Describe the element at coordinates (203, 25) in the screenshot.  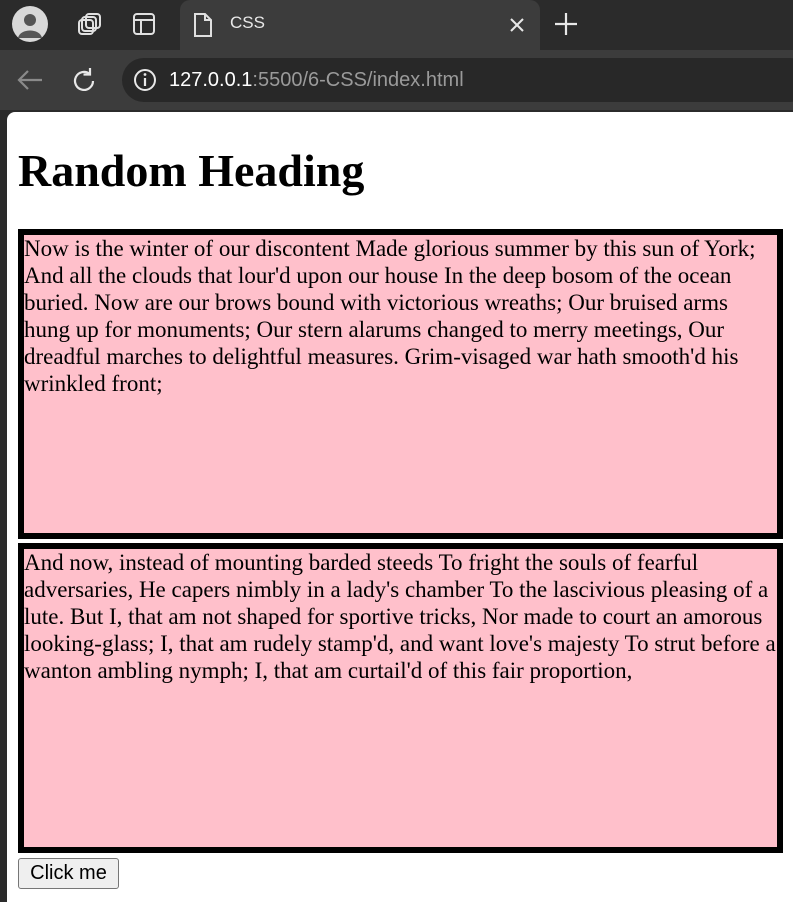
I see `page-icon` at that location.